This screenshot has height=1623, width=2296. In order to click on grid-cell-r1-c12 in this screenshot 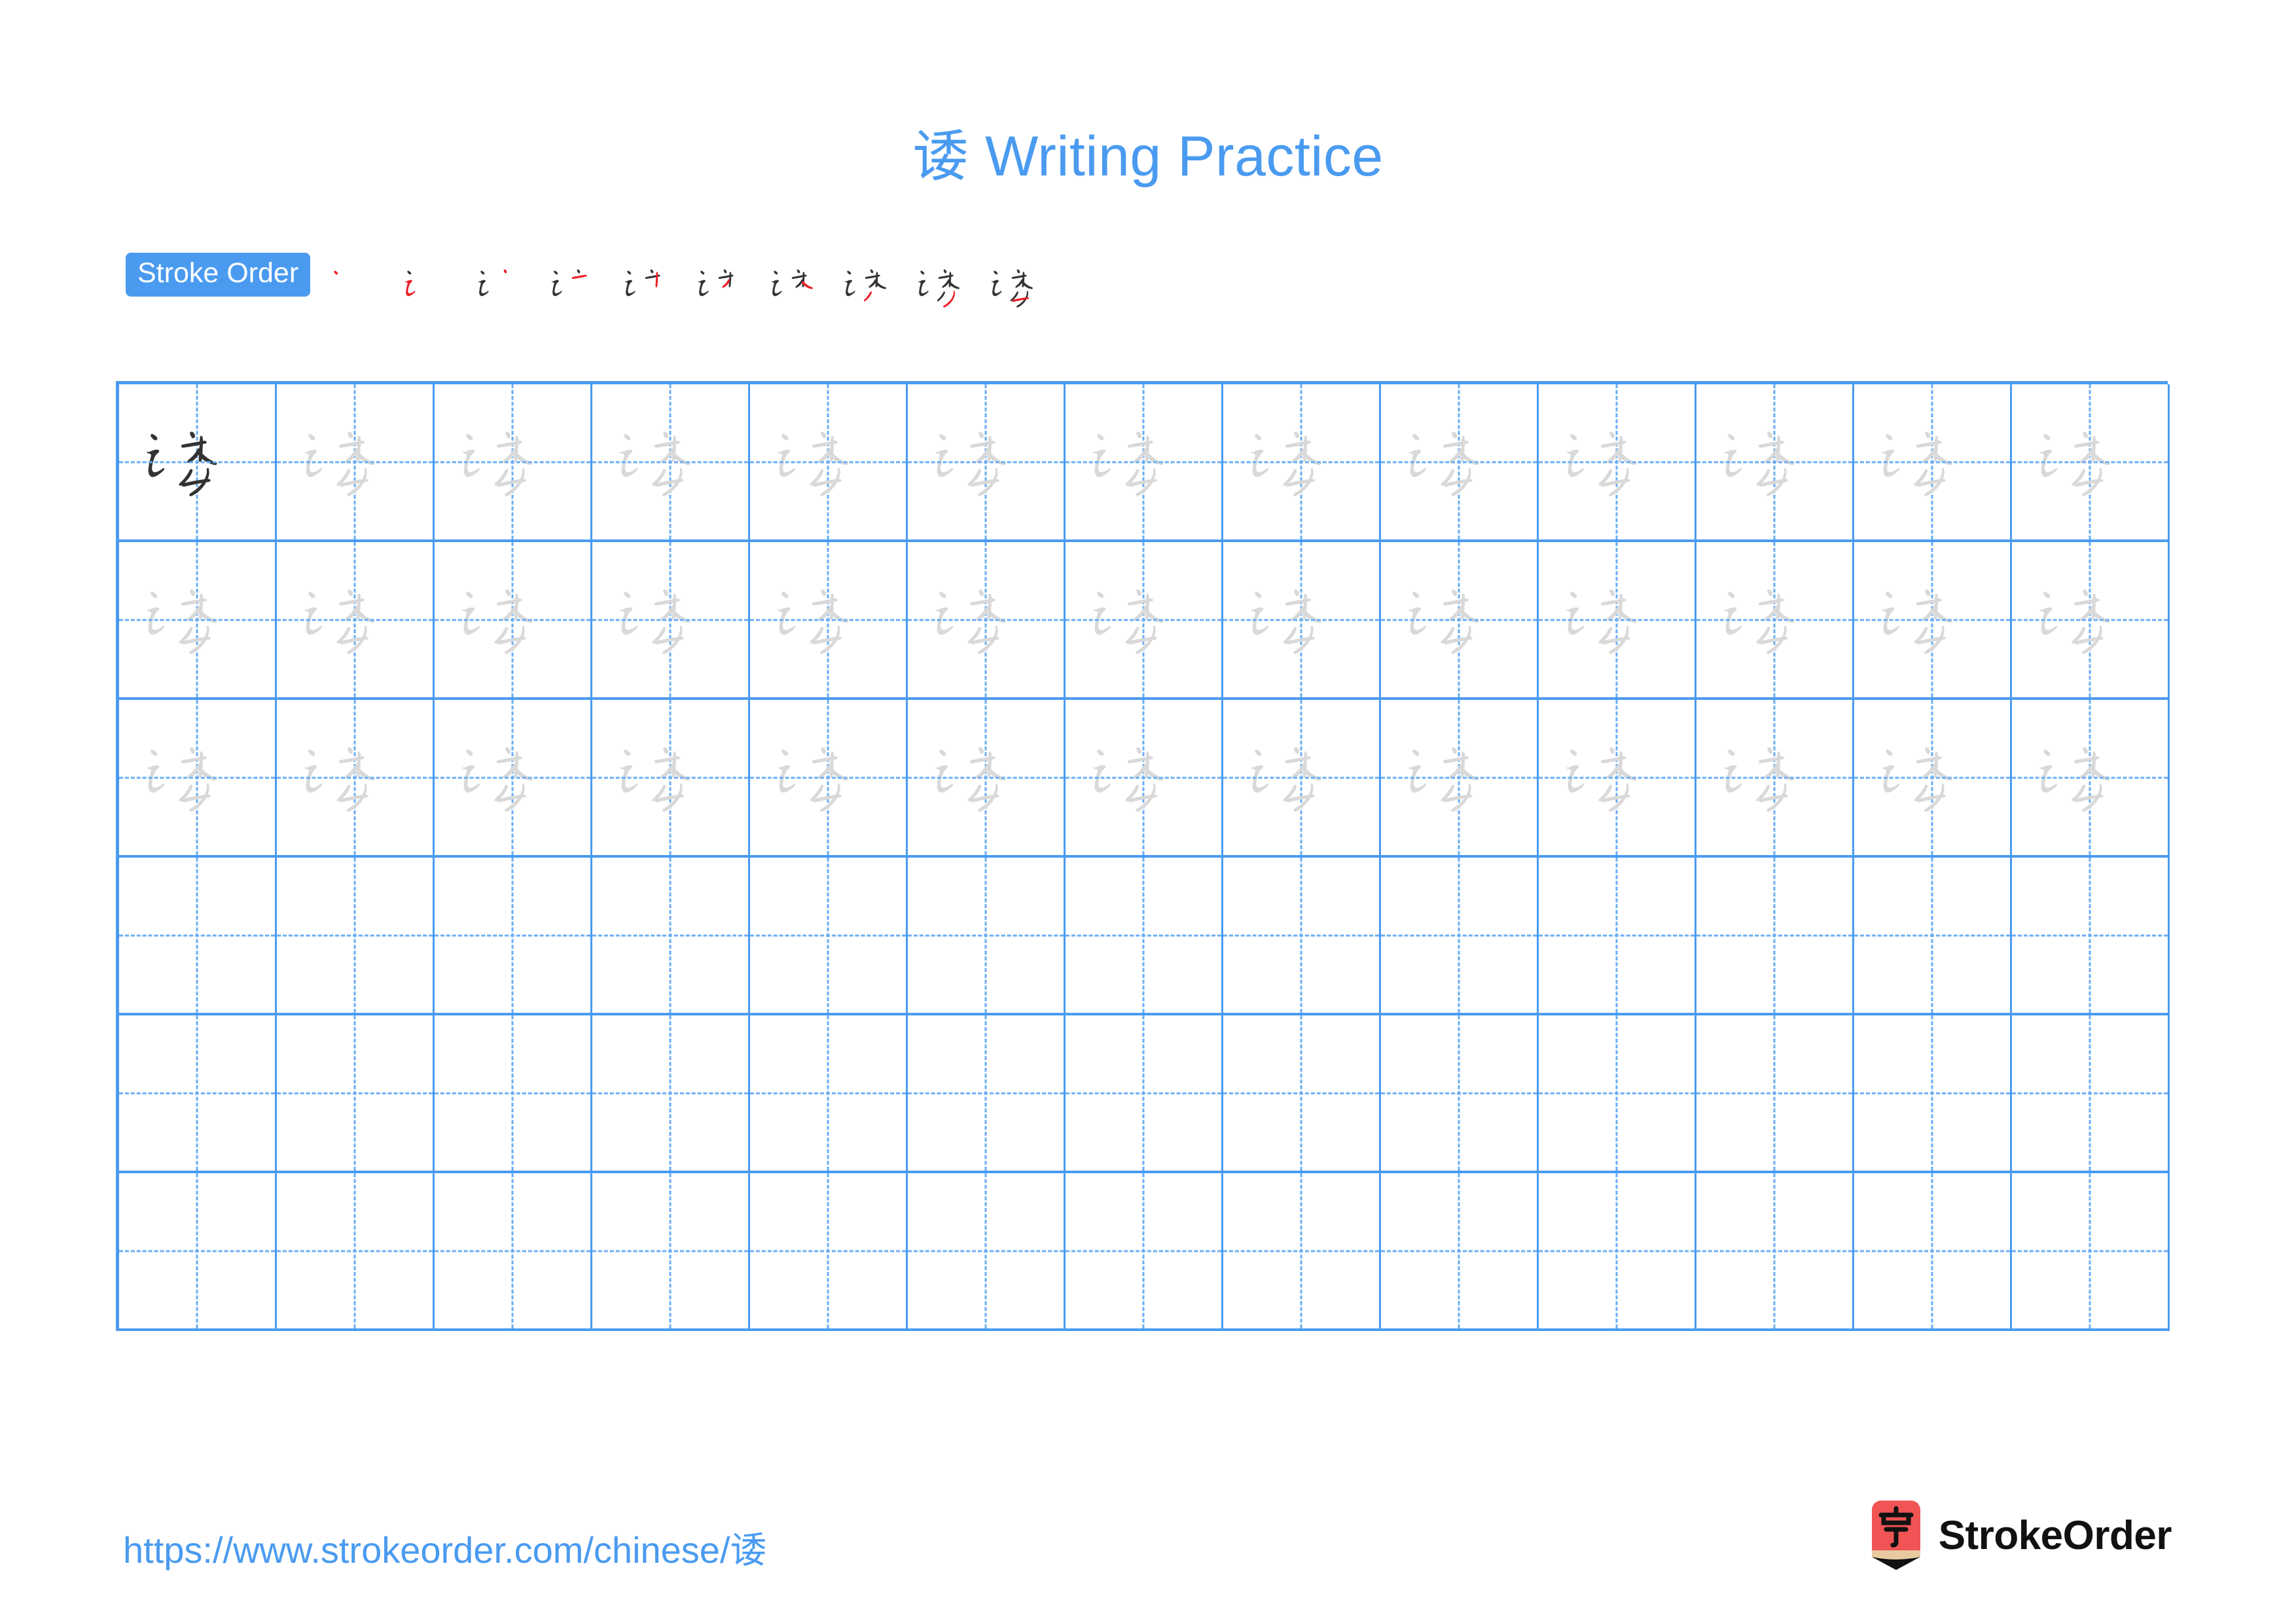, I will do `click(1933, 463)`.